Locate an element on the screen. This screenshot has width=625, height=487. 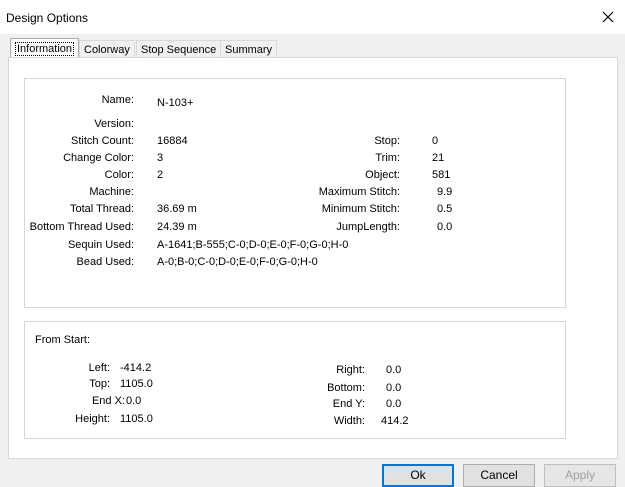
tab-information: Information is located at coordinates (45, 48).